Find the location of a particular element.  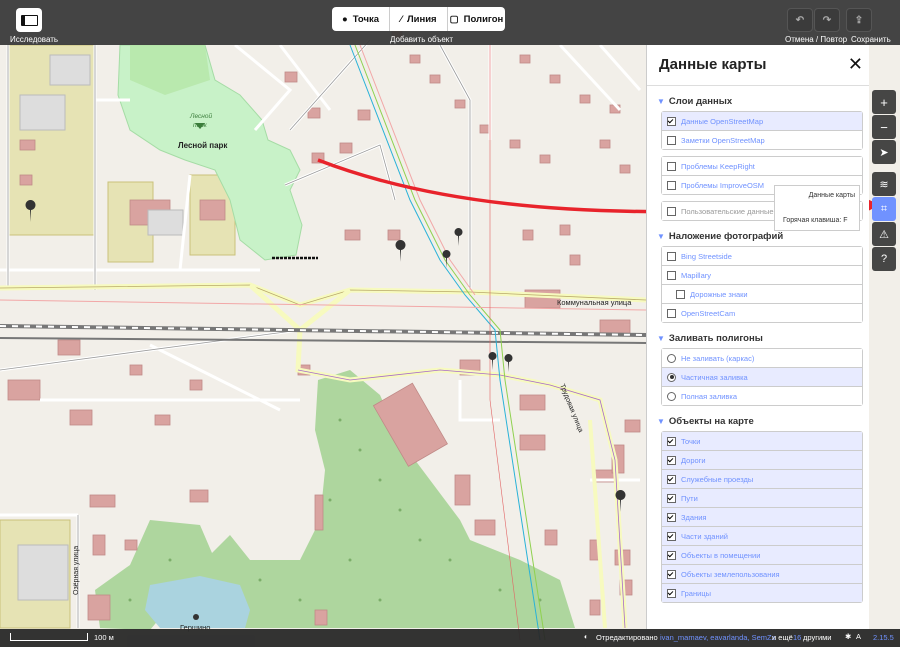

edited-prefix: Отредактировано is located at coordinates (627, 637).